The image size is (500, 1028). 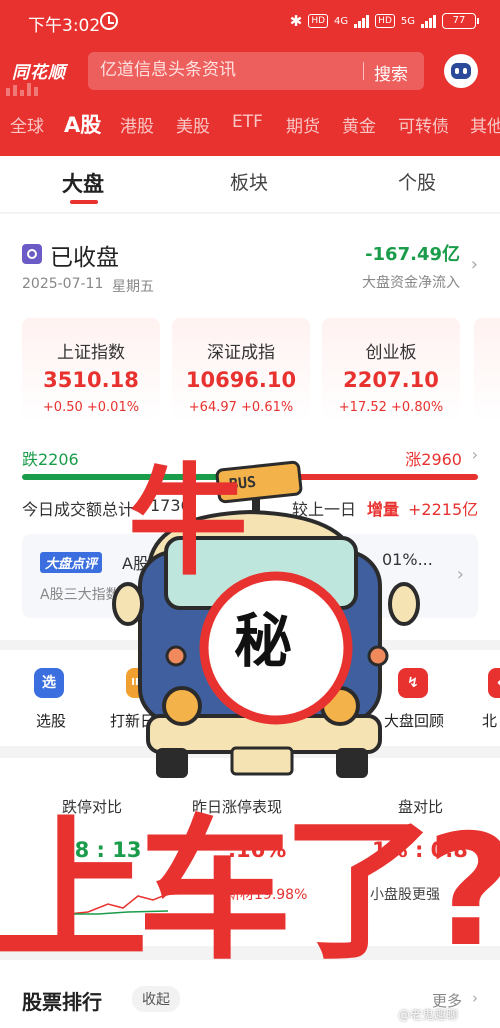 What do you see at coordinates (39, 70) in the screenshot?
I see `app-logo: 同花顺` at bounding box center [39, 70].